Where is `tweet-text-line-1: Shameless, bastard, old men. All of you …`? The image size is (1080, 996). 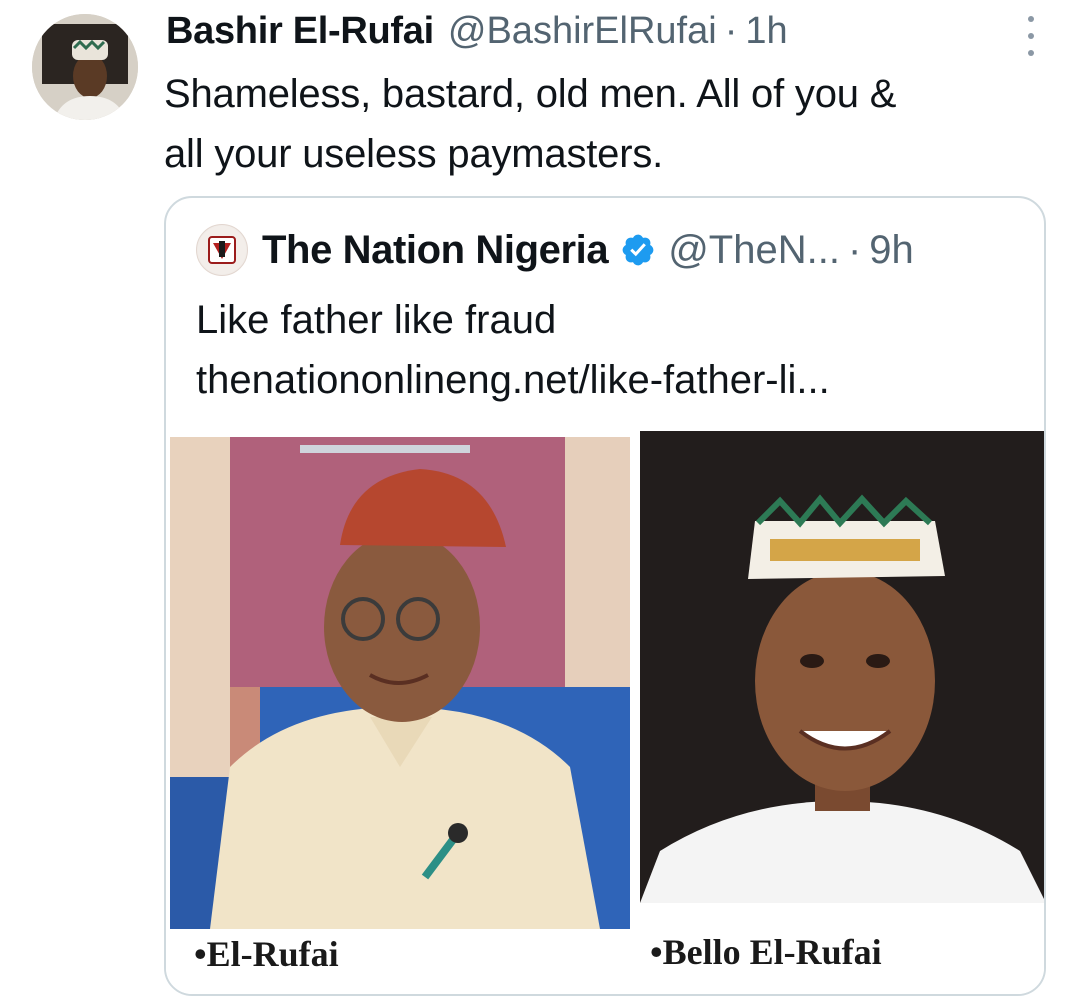
tweet-text-line-1: Shameless, bastard, old men. All of you … is located at coordinates (530, 94).